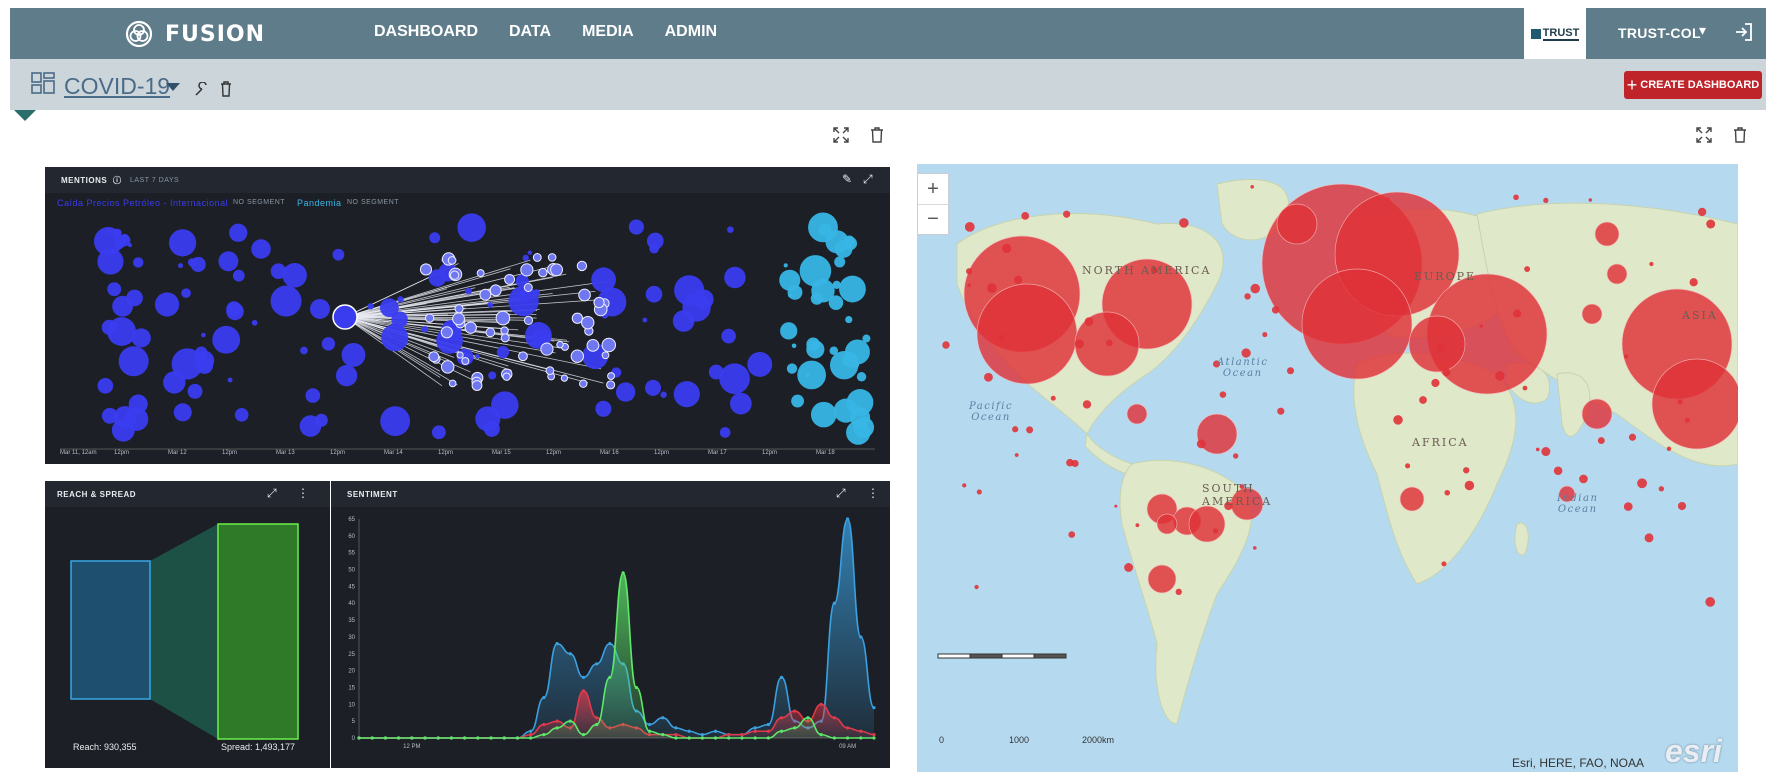  What do you see at coordinates (117, 180) in the screenshot?
I see `info-icon: ⓘ` at bounding box center [117, 180].